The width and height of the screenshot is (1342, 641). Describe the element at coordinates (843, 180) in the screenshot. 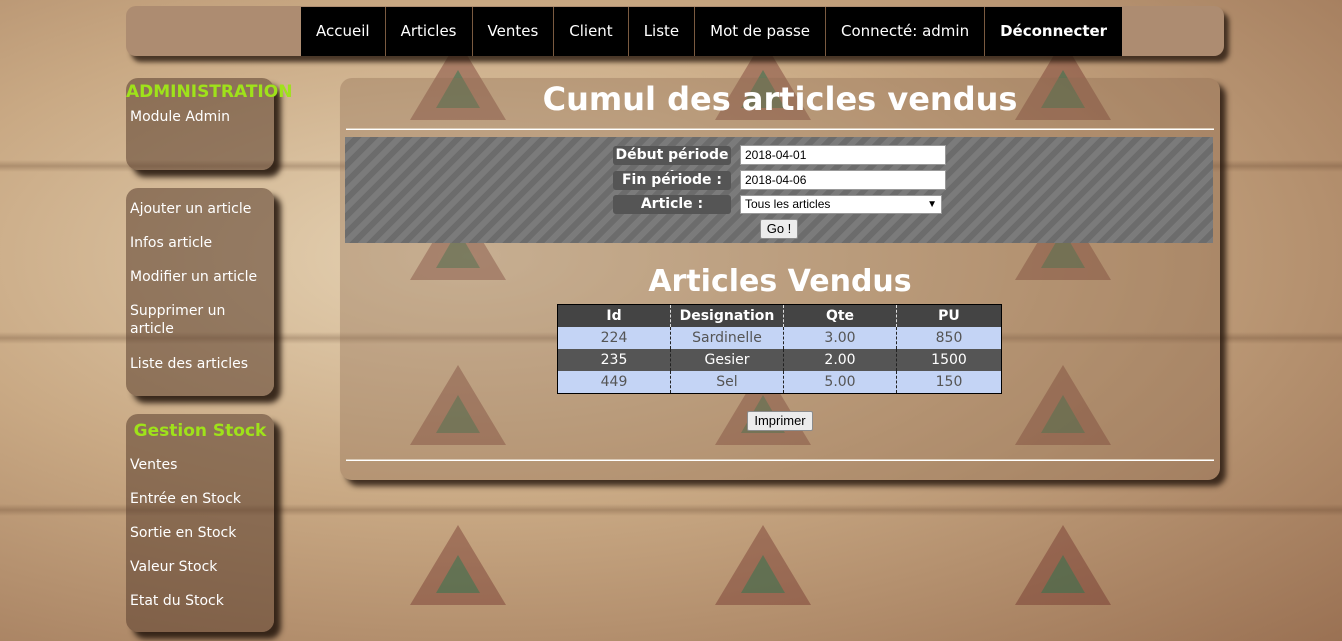

I see `fin-date-input: 2018-04-06` at that location.